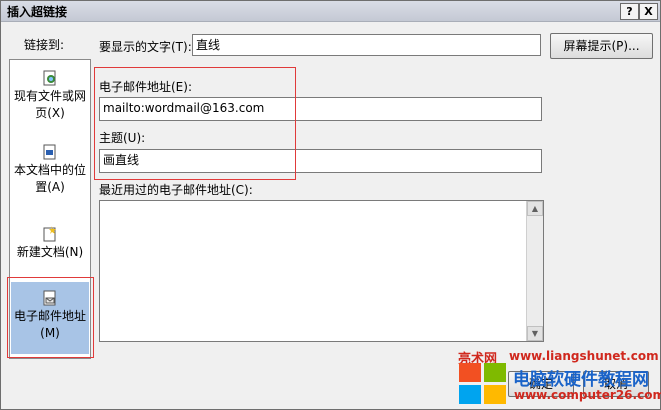 This screenshot has width=661, height=410. Describe the element at coordinates (195, 123) in the screenshot. I see `highlight-box-fields` at that location.